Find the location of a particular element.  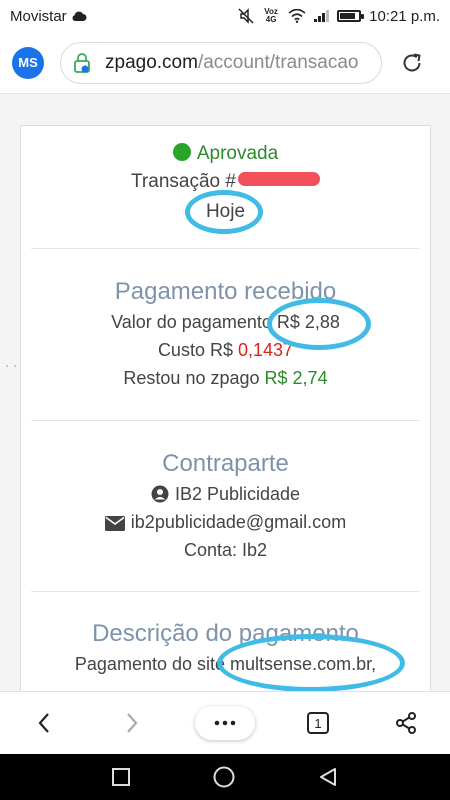

status-line: Aprovada is located at coordinates (225, 154).